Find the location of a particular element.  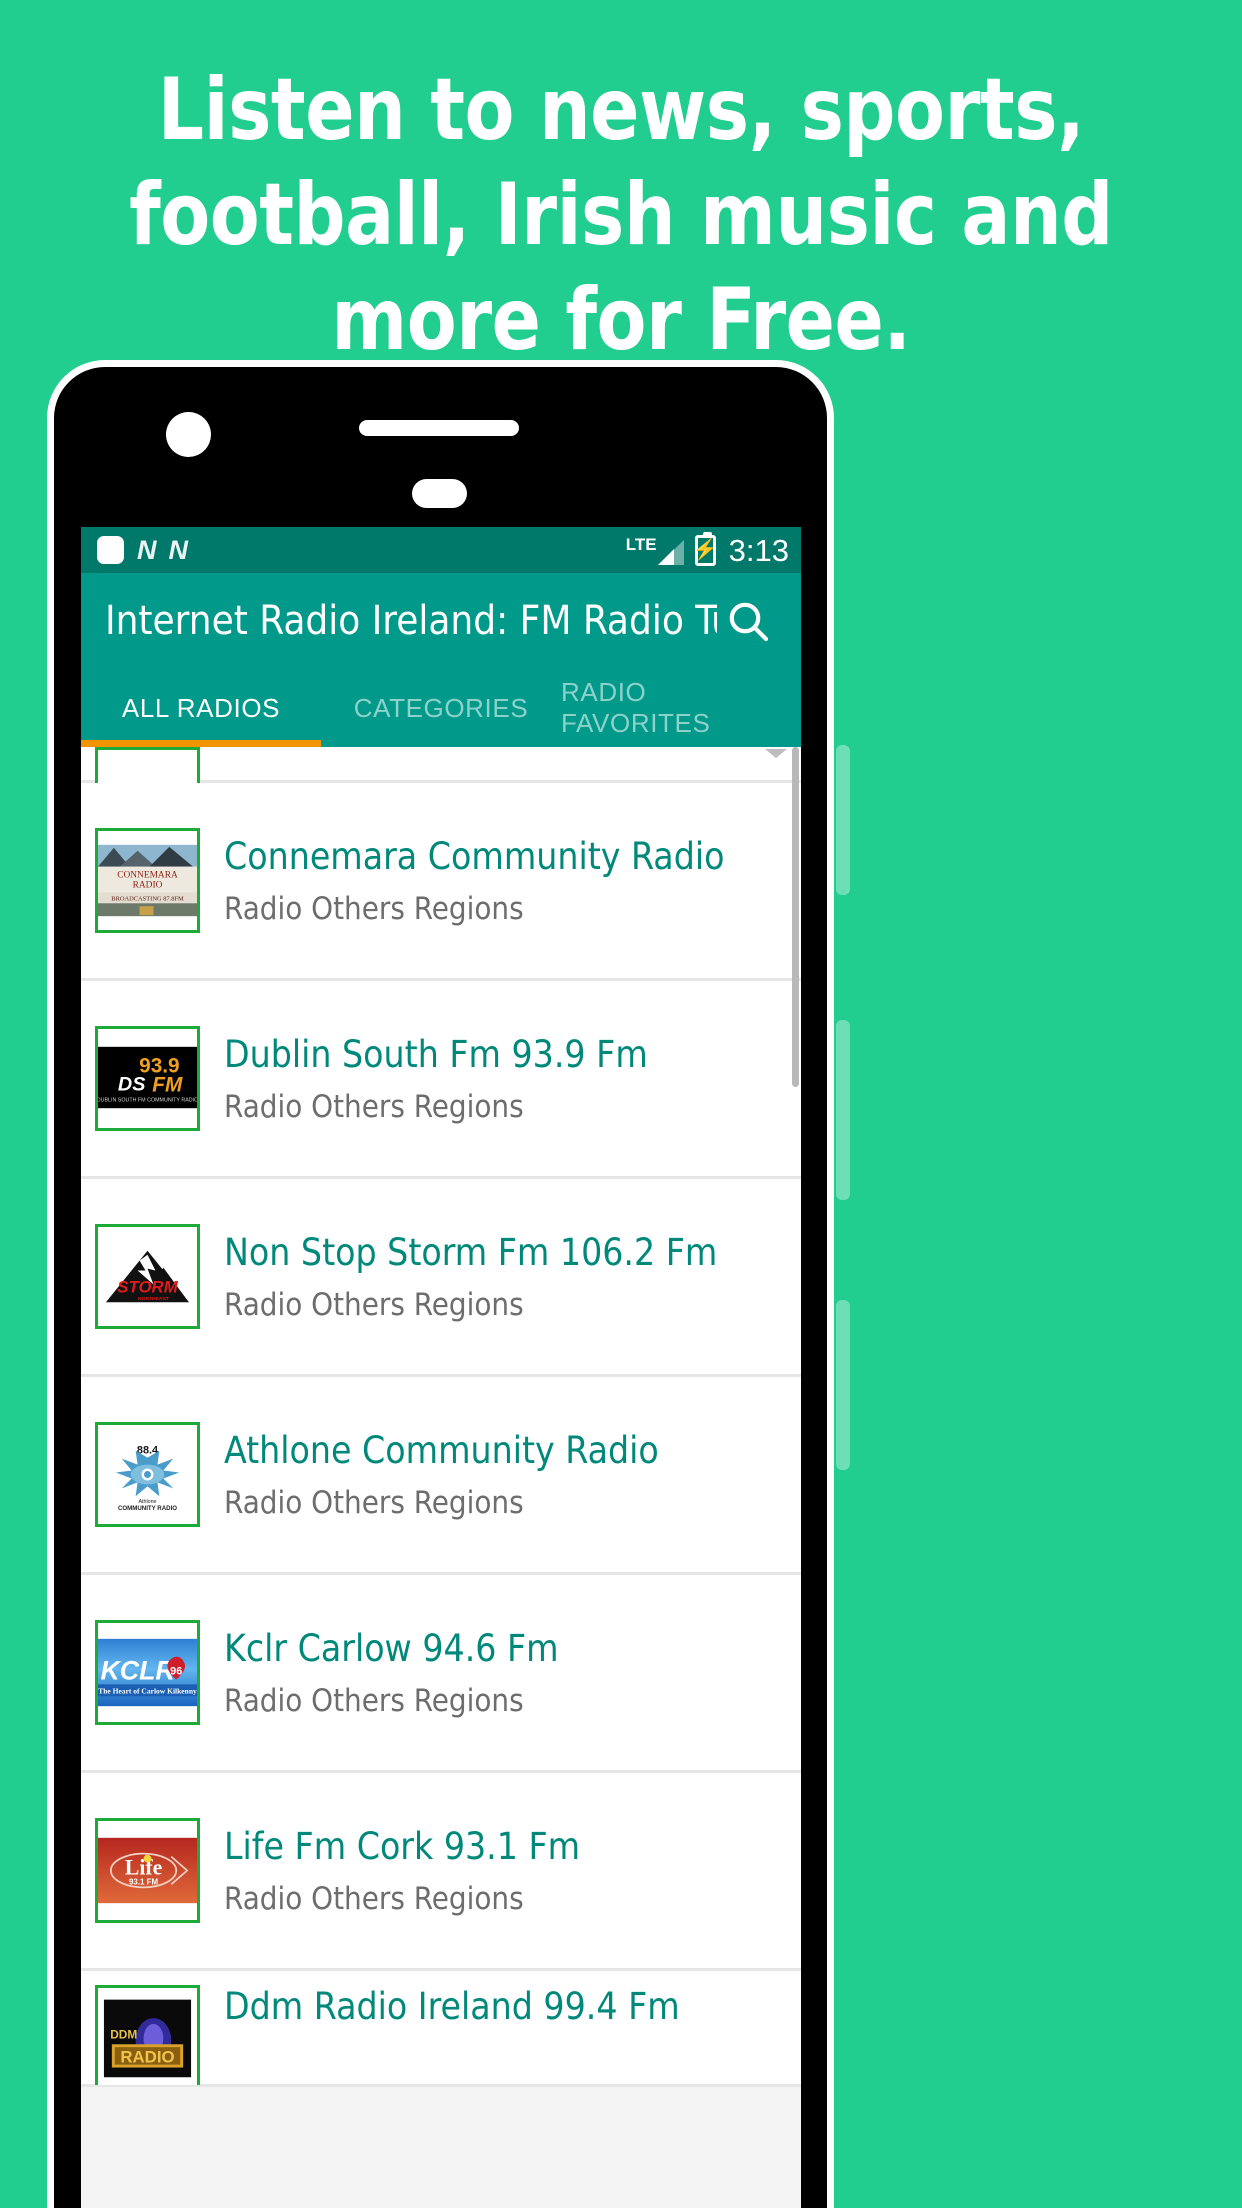

search-icon is located at coordinates (748, 621).